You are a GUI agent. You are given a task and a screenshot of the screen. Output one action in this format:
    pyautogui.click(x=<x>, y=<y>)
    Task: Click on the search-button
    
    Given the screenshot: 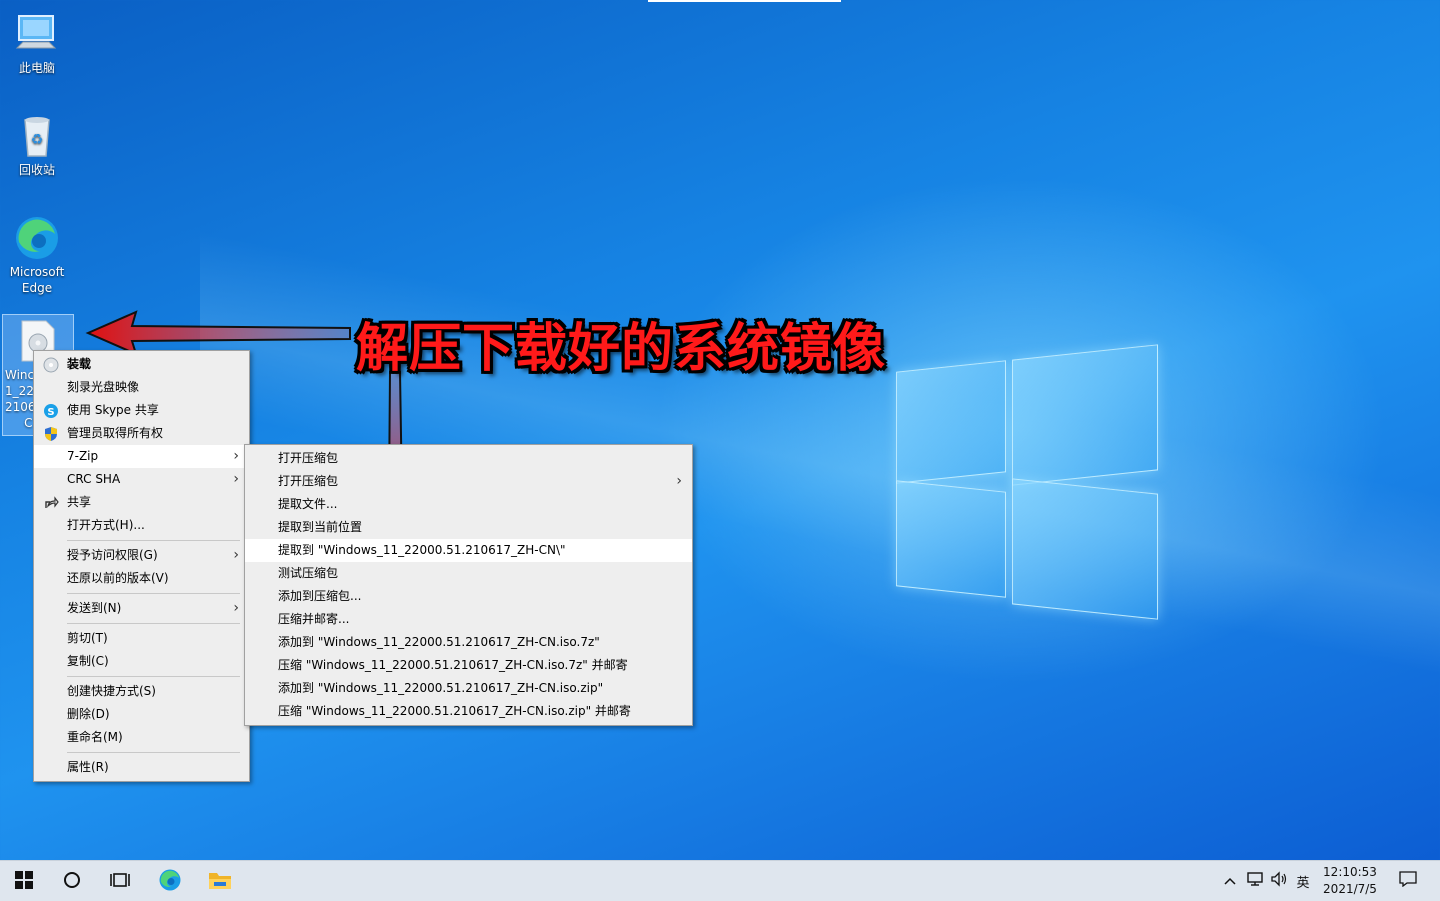 What is the action you would take?
    pyautogui.click(x=72, y=881)
    